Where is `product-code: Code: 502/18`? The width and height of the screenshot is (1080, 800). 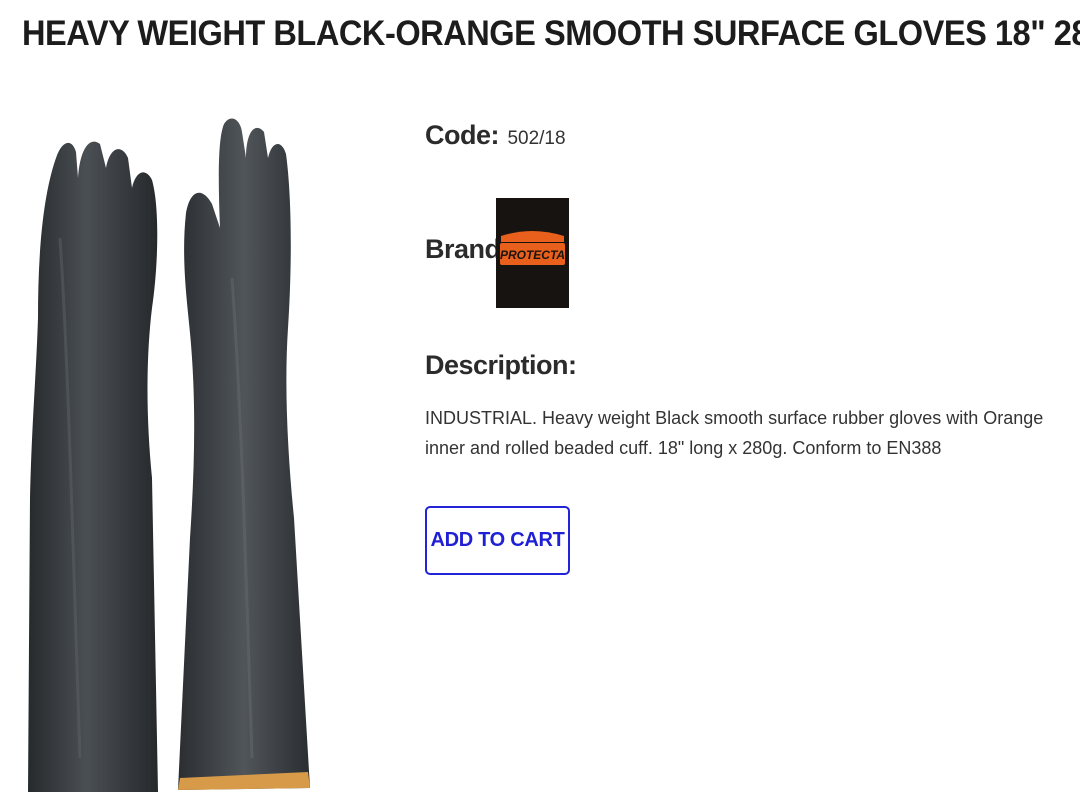 product-code: Code: 502/18 is located at coordinates (495, 135).